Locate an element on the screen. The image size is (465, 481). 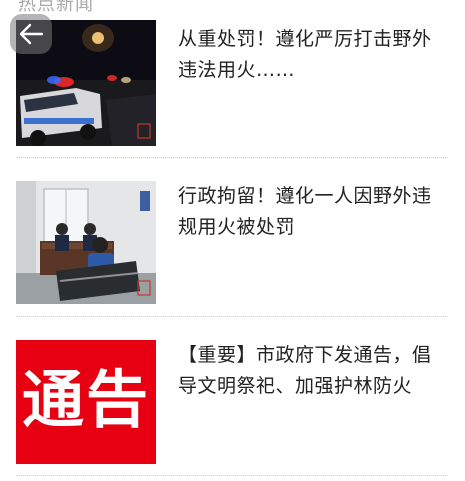
notice-poster-text: 通告 is located at coordinates (85, 399).